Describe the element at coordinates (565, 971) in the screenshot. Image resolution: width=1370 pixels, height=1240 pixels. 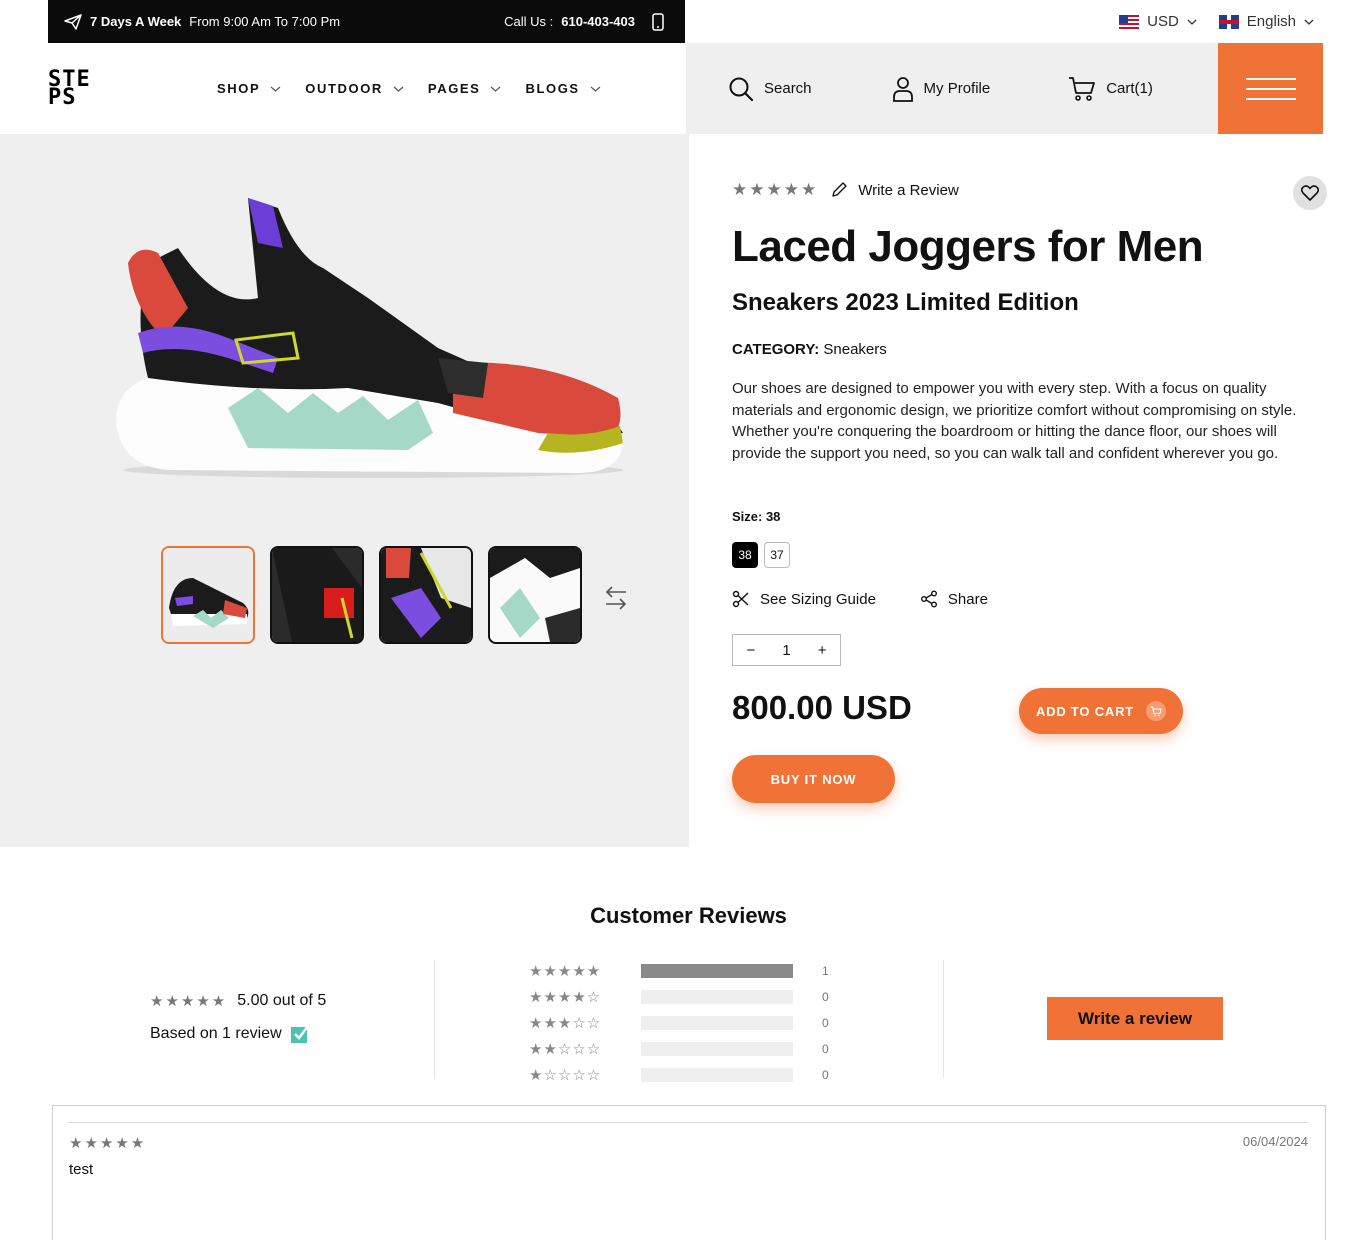
I see `row-stars: ★★★★★` at that location.